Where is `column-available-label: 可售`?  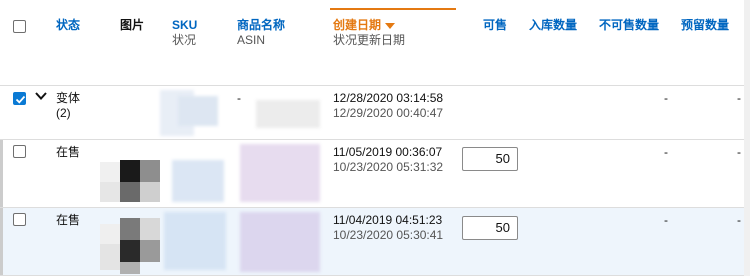
column-available-label: 可售 is located at coordinates (495, 25).